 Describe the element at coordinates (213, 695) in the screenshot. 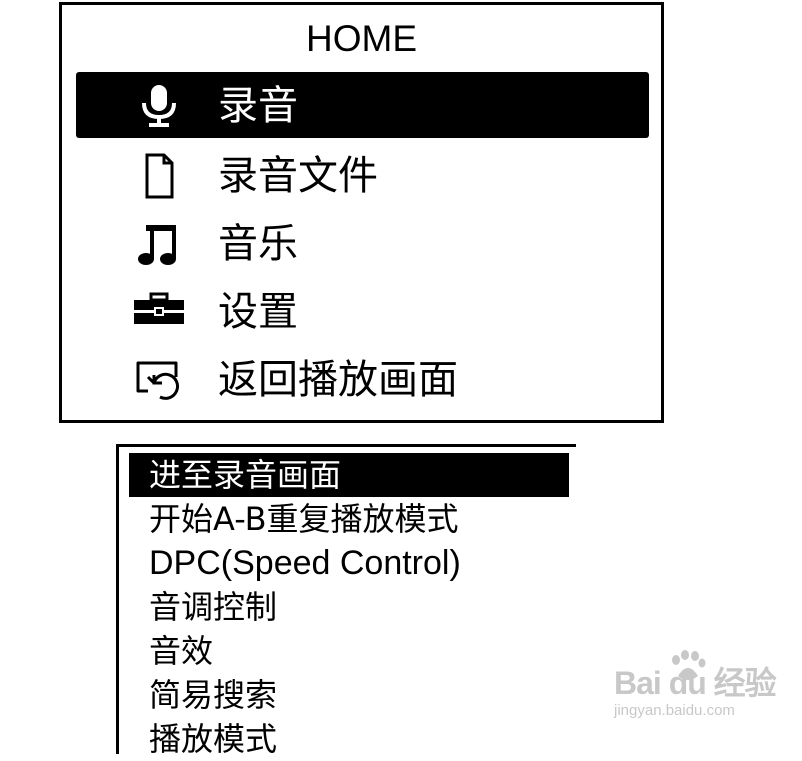

I see `option-item-label: 简易搜索` at that location.